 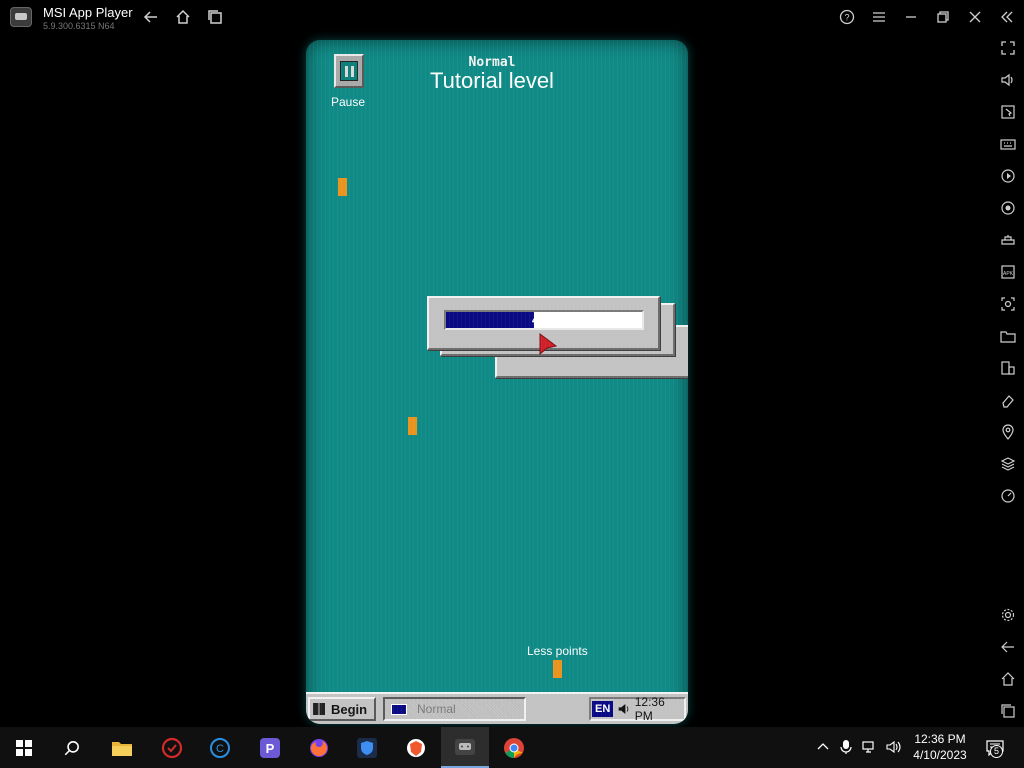 What do you see at coordinates (151, 17) in the screenshot?
I see `back-arrow-icon` at bounding box center [151, 17].